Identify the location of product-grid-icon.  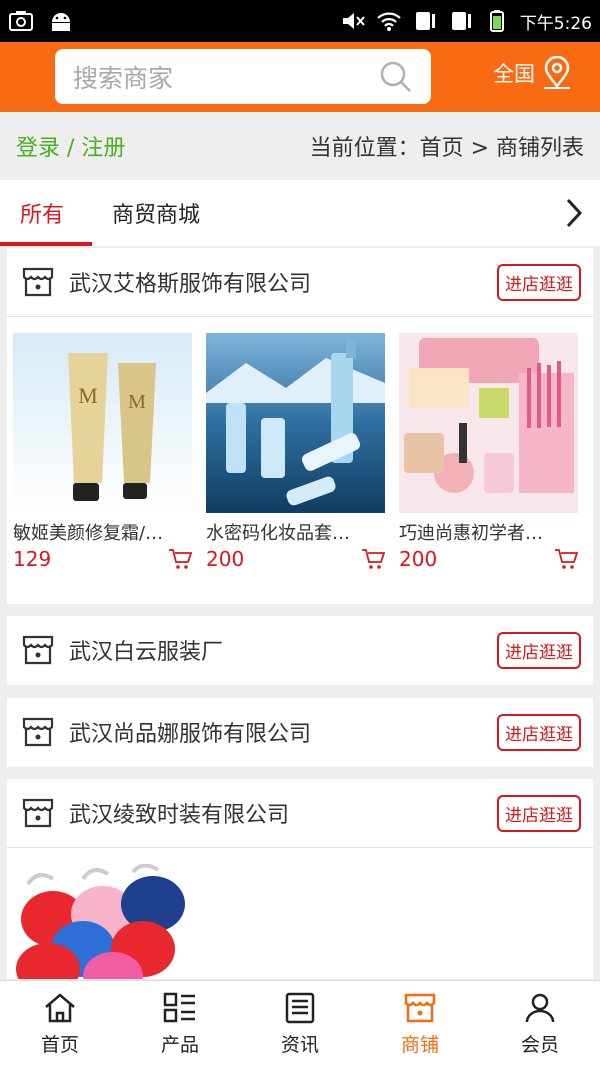
(179, 1007).